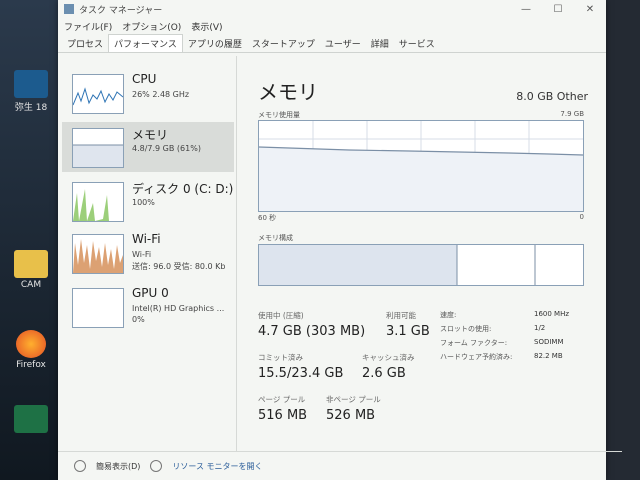 This screenshot has height=480, width=640. What do you see at coordinates (85, 43) in the screenshot?
I see `tab-processes: プロセス` at bounding box center [85, 43].